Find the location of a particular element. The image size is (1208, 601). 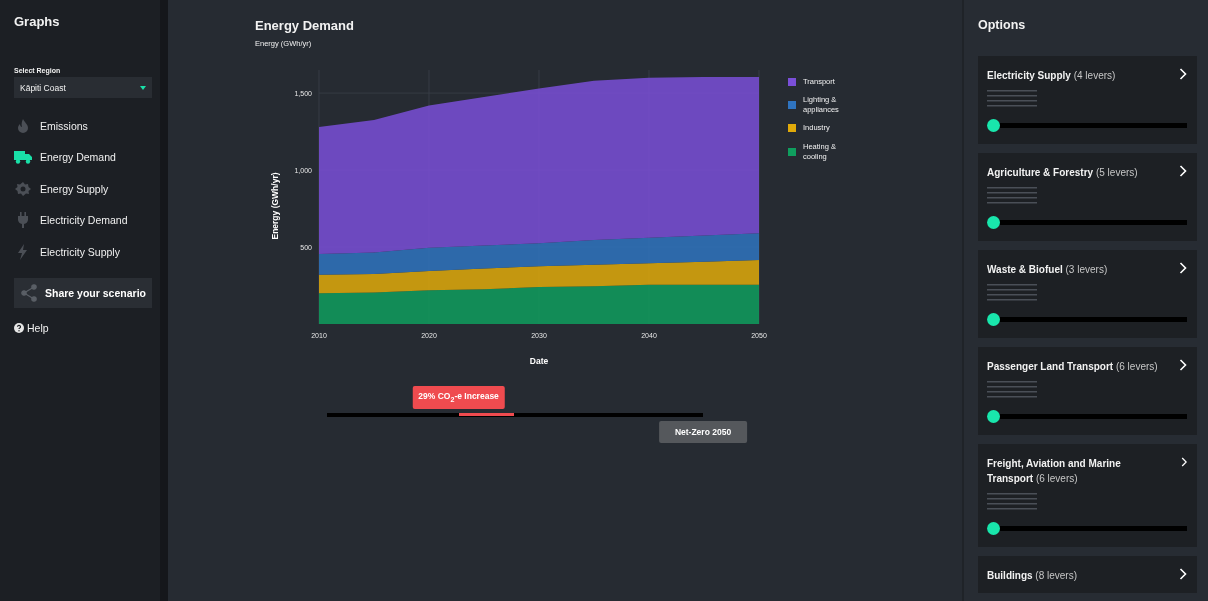

caret-icon is located at coordinates (143, 87).